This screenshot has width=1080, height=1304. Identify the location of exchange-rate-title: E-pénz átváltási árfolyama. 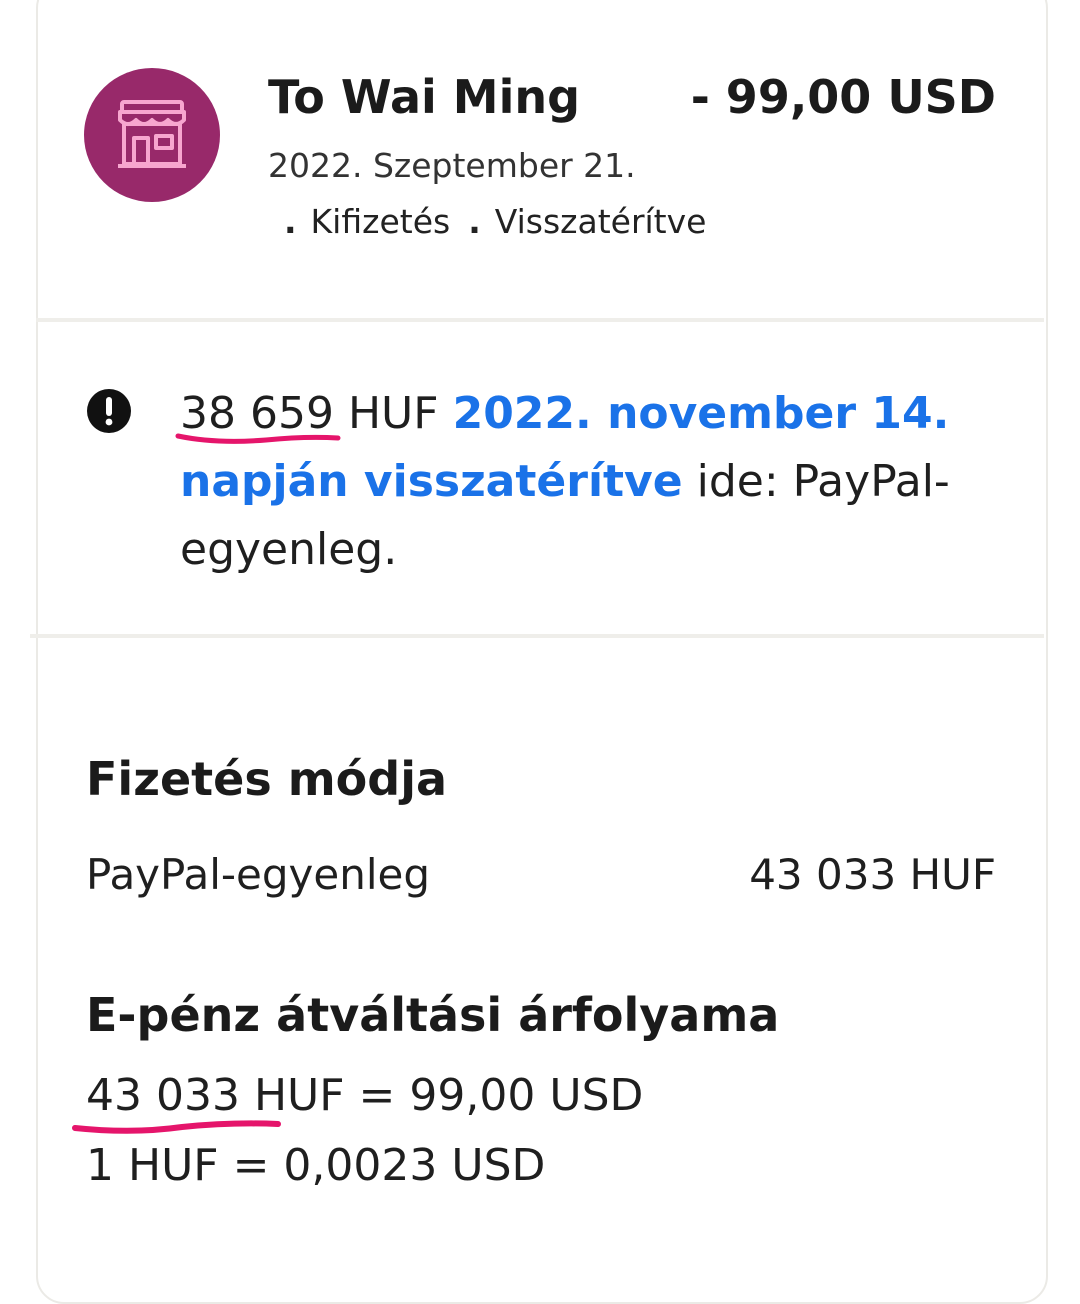
(433, 1015).